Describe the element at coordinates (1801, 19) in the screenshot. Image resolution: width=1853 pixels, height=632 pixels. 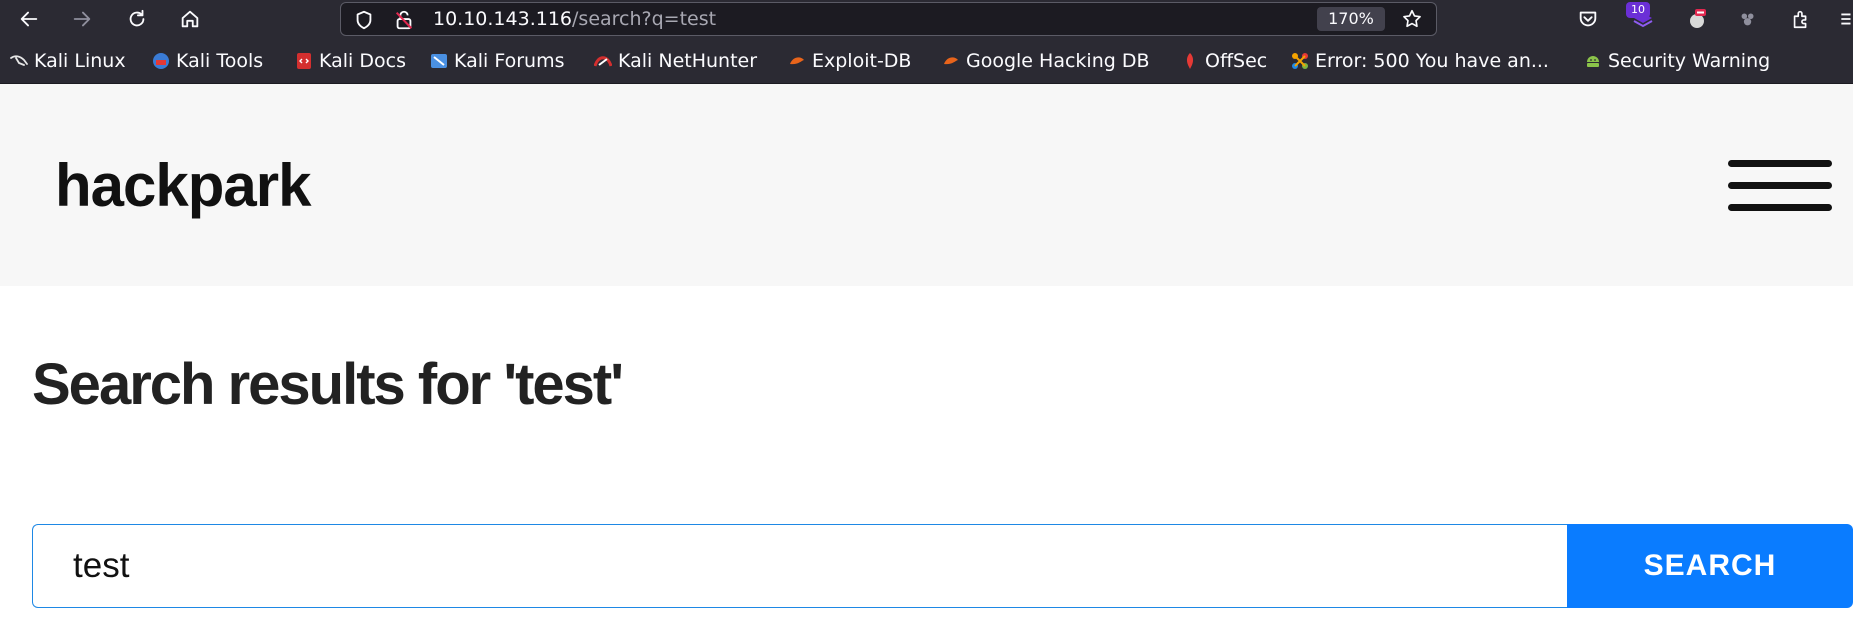
I see `extensions-button-icon` at that location.